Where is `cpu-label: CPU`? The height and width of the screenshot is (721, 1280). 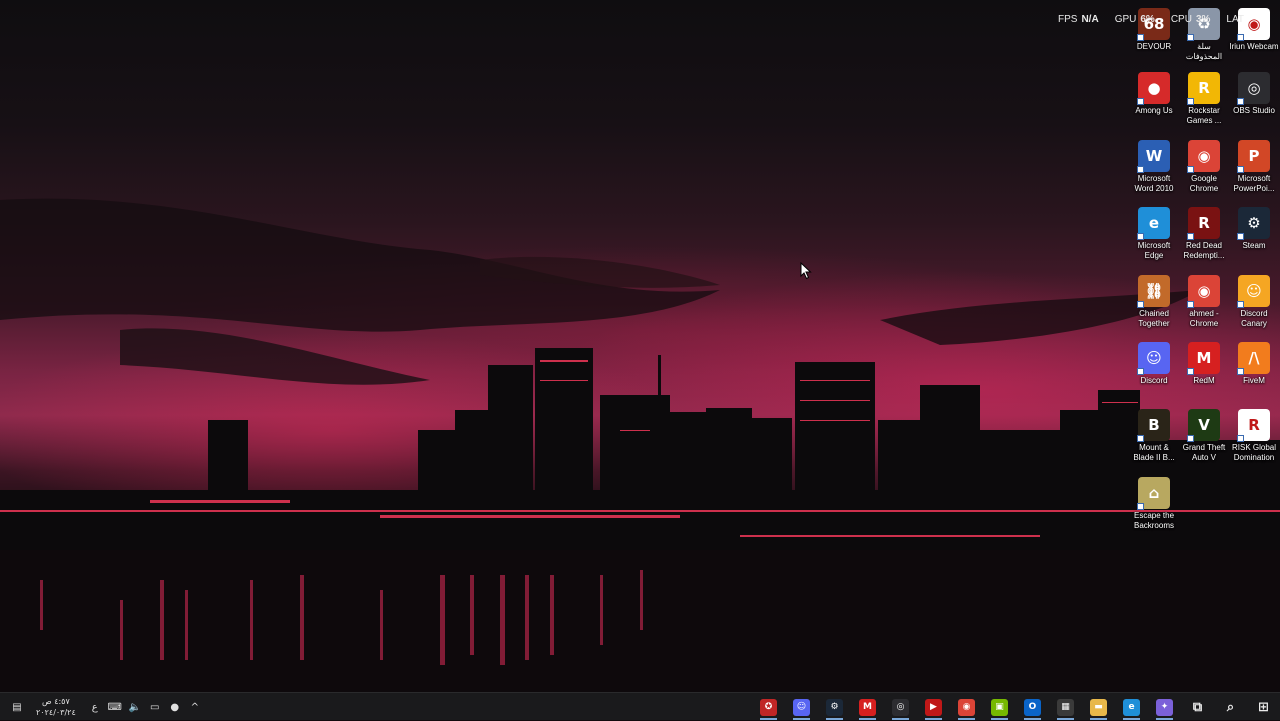
cpu-label: CPU is located at coordinates (1181, 19).